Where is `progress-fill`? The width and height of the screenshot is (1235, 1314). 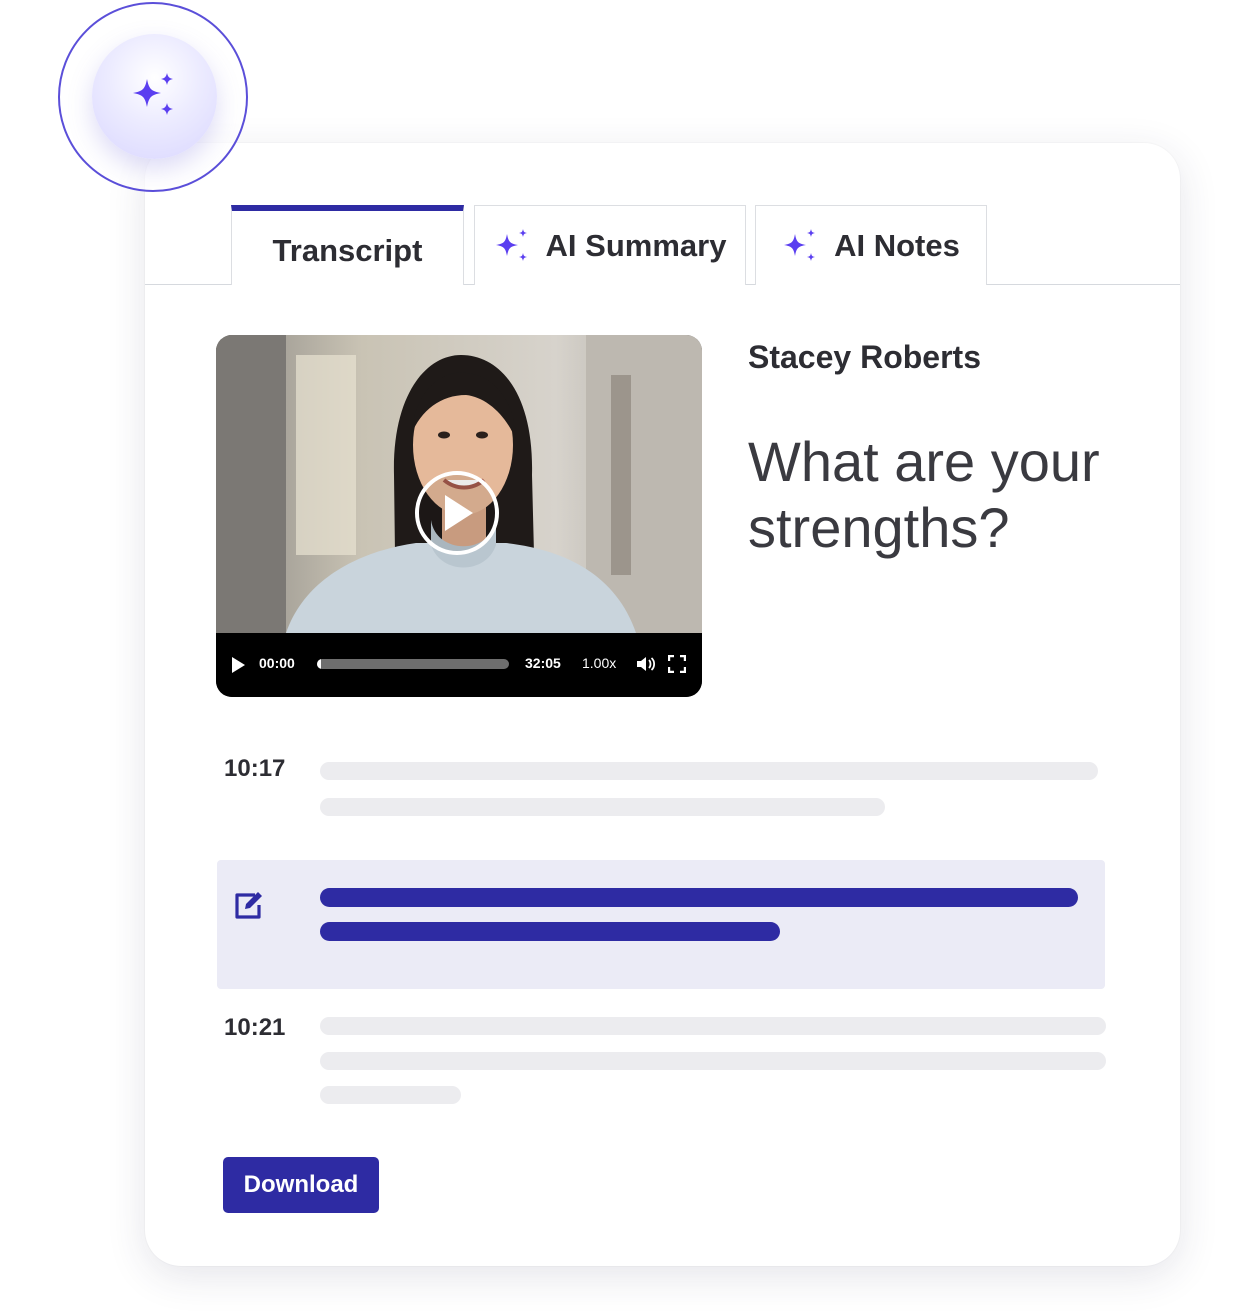
progress-fill is located at coordinates (319, 664).